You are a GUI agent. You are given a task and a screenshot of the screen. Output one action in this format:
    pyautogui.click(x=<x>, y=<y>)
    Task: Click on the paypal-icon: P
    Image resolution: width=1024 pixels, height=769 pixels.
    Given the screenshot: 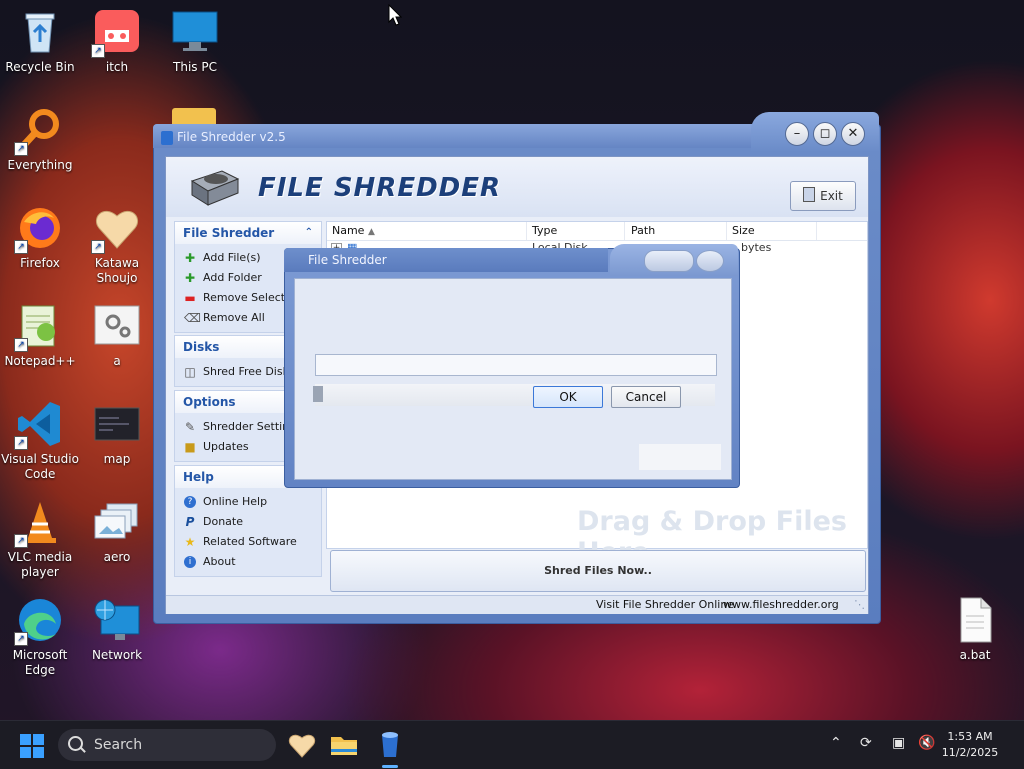 What is the action you would take?
    pyautogui.click(x=190, y=522)
    